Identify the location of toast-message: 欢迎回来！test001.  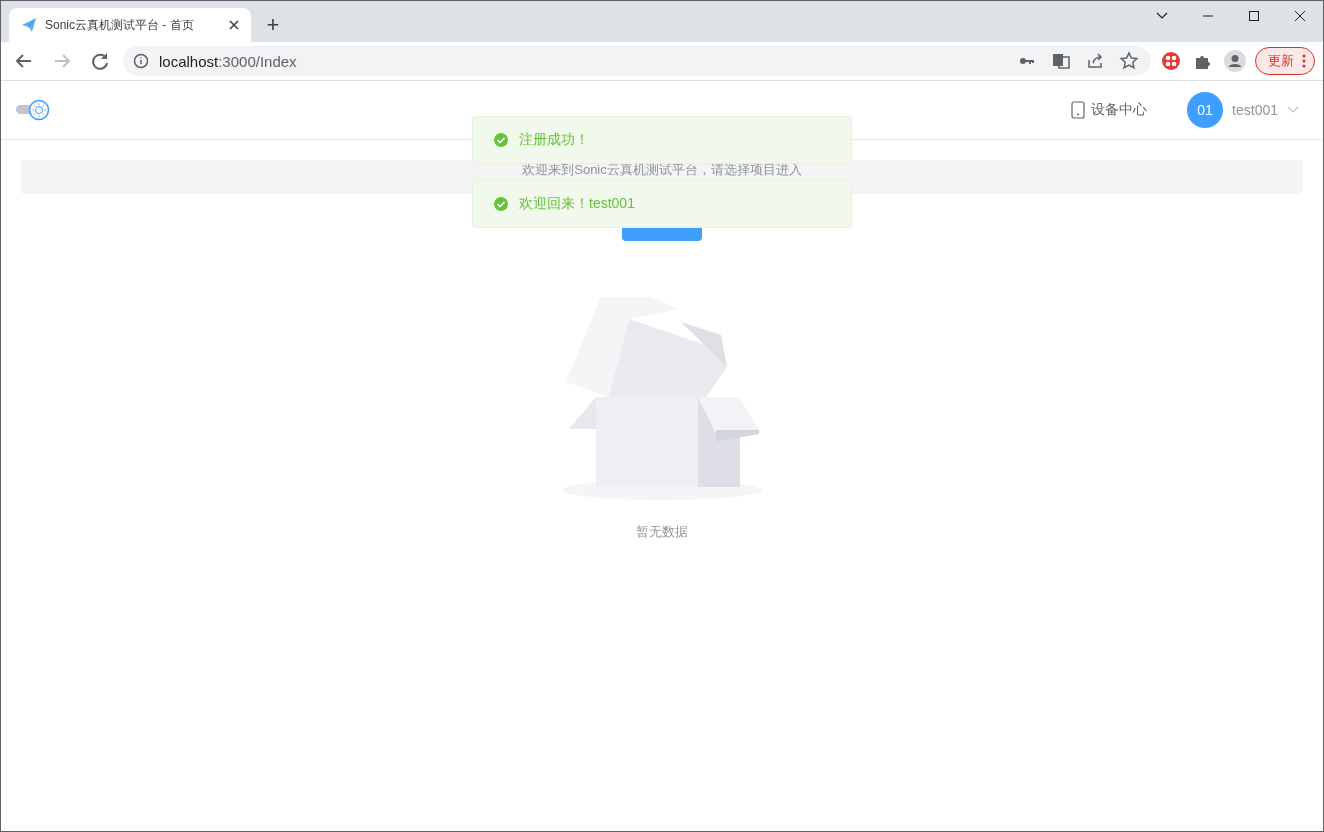
(662, 204).